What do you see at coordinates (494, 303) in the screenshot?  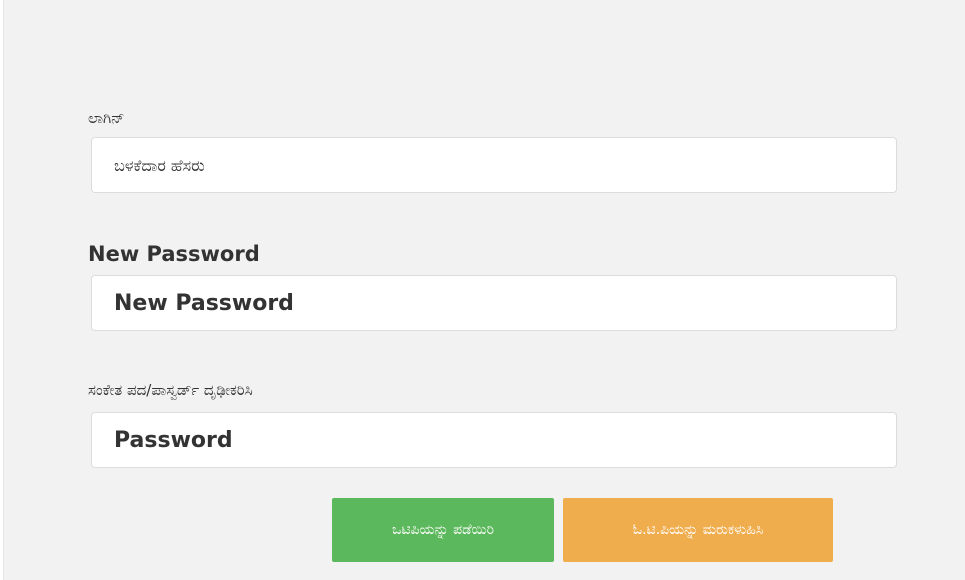 I see `new-password-input` at bounding box center [494, 303].